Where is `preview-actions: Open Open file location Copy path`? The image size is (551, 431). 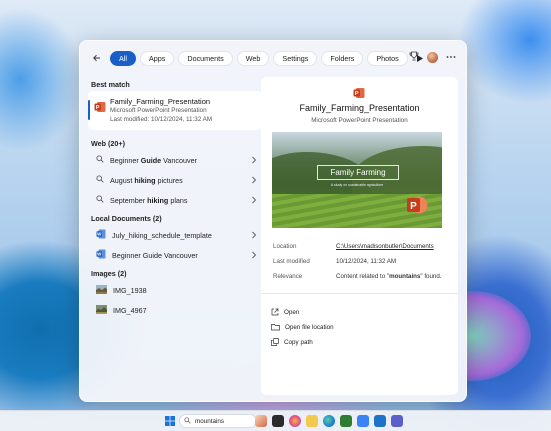
preview-actions: Open Open file location Copy path is located at coordinates (302, 327).